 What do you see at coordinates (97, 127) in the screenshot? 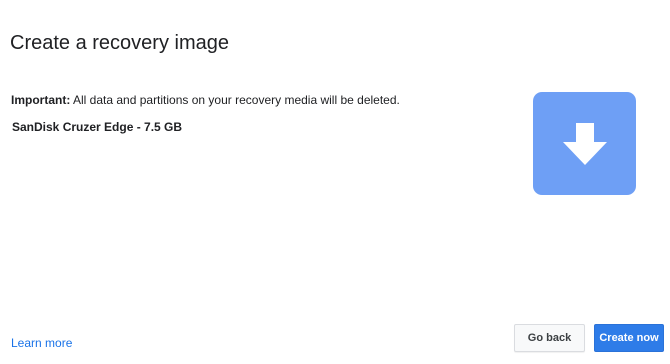
I see `selected-device: SanDisk Cruzer Edge - 7.5 GB` at bounding box center [97, 127].